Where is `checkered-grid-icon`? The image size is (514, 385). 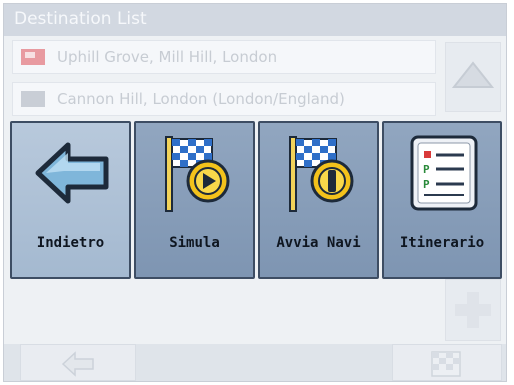
checkered-grid-icon is located at coordinates (446, 364).